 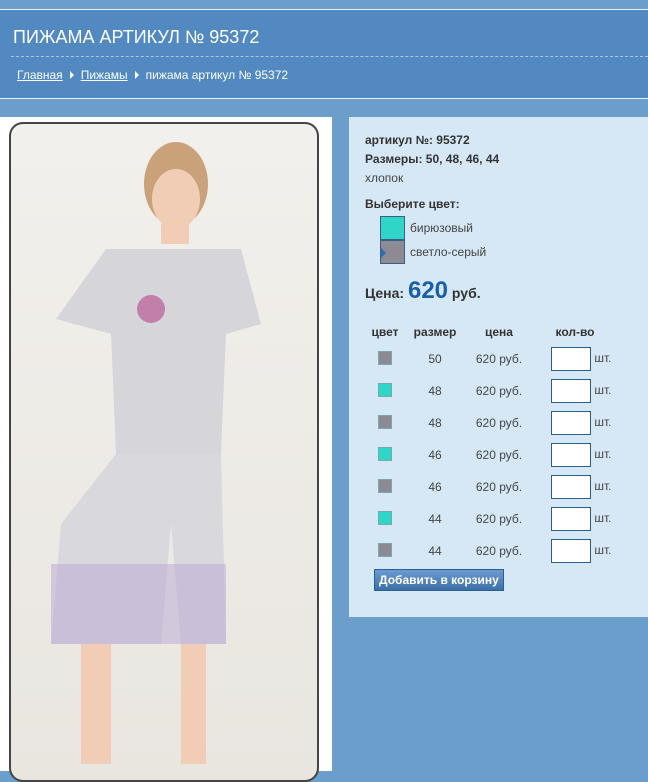 What do you see at coordinates (439, 580) in the screenshot?
I see `add-to-cart-button: Добавить в корзину` at bounding box center [439, 580].